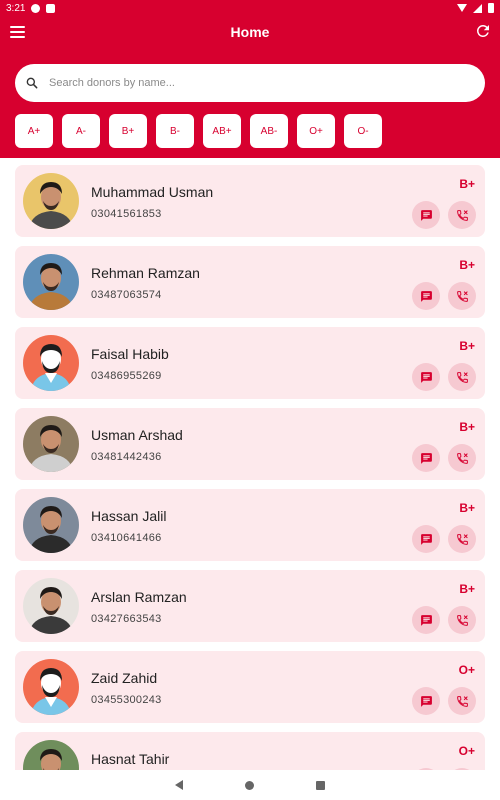 The image size is (500, 800). I want to click on filter-chip: A+, so click(34, 131).